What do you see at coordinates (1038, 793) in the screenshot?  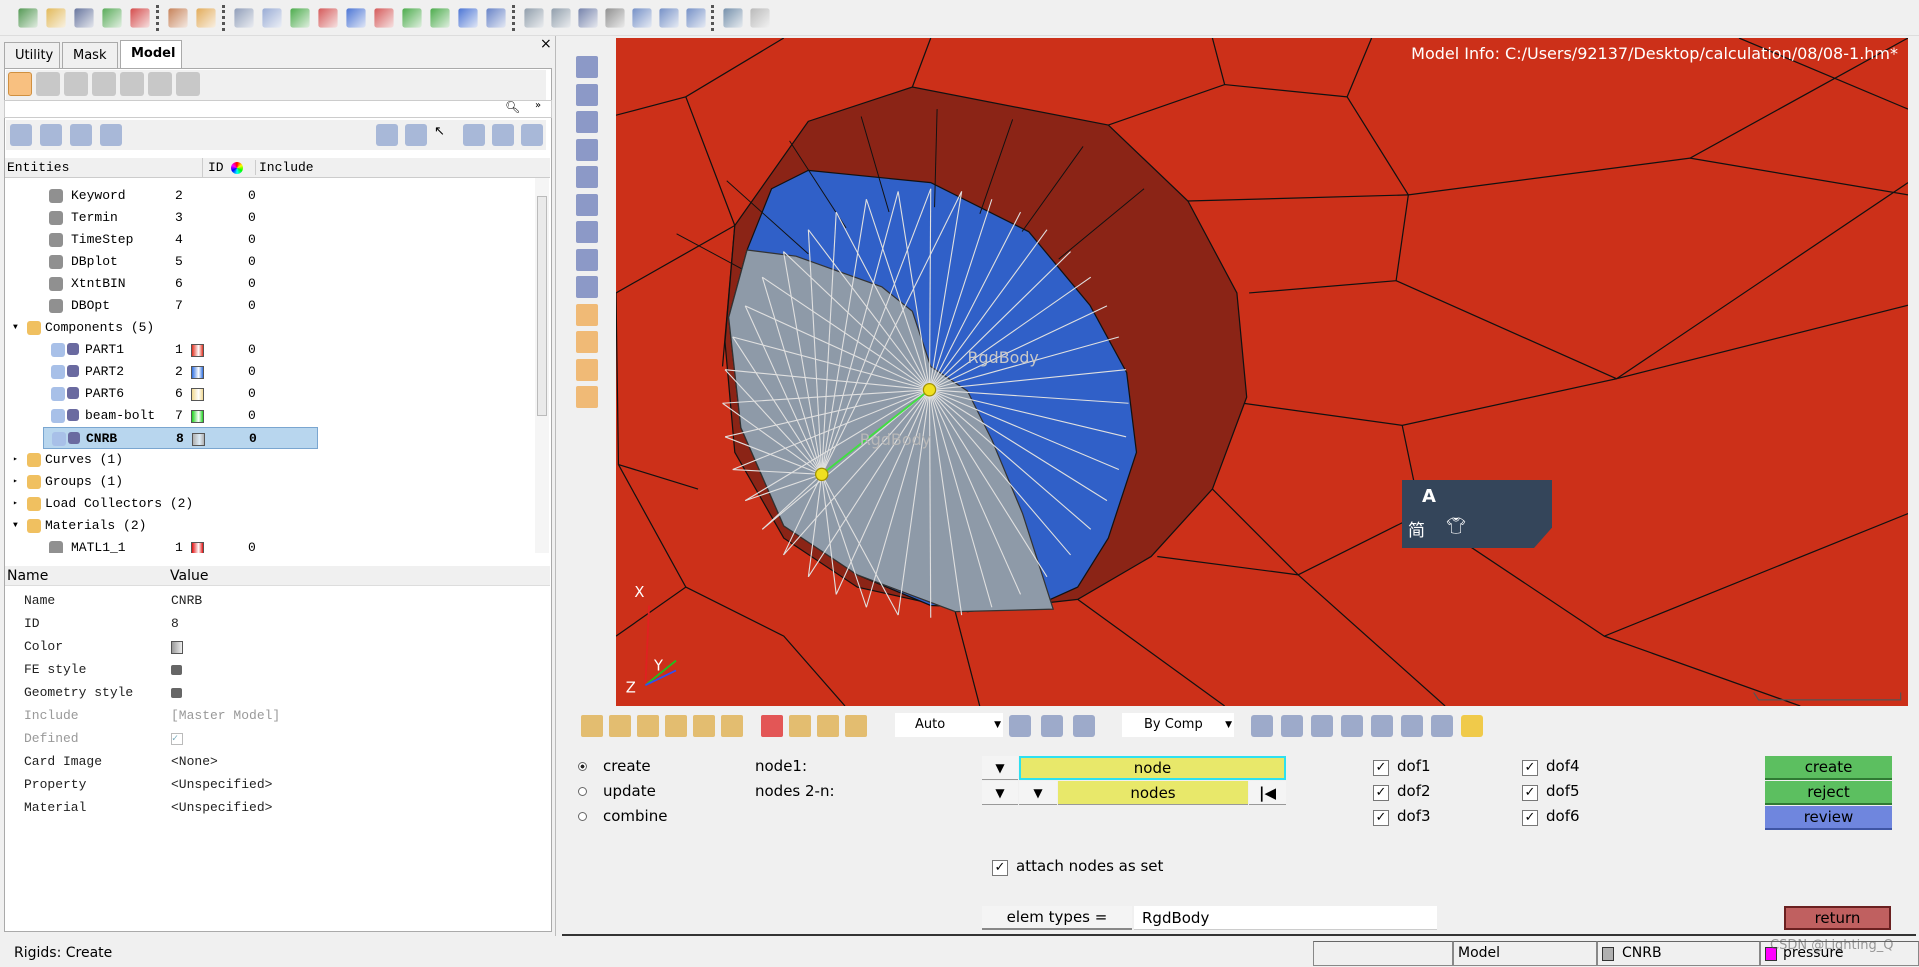 I see `nodes-filter-dropdown: ▼` at bounding box center [1038, 793].